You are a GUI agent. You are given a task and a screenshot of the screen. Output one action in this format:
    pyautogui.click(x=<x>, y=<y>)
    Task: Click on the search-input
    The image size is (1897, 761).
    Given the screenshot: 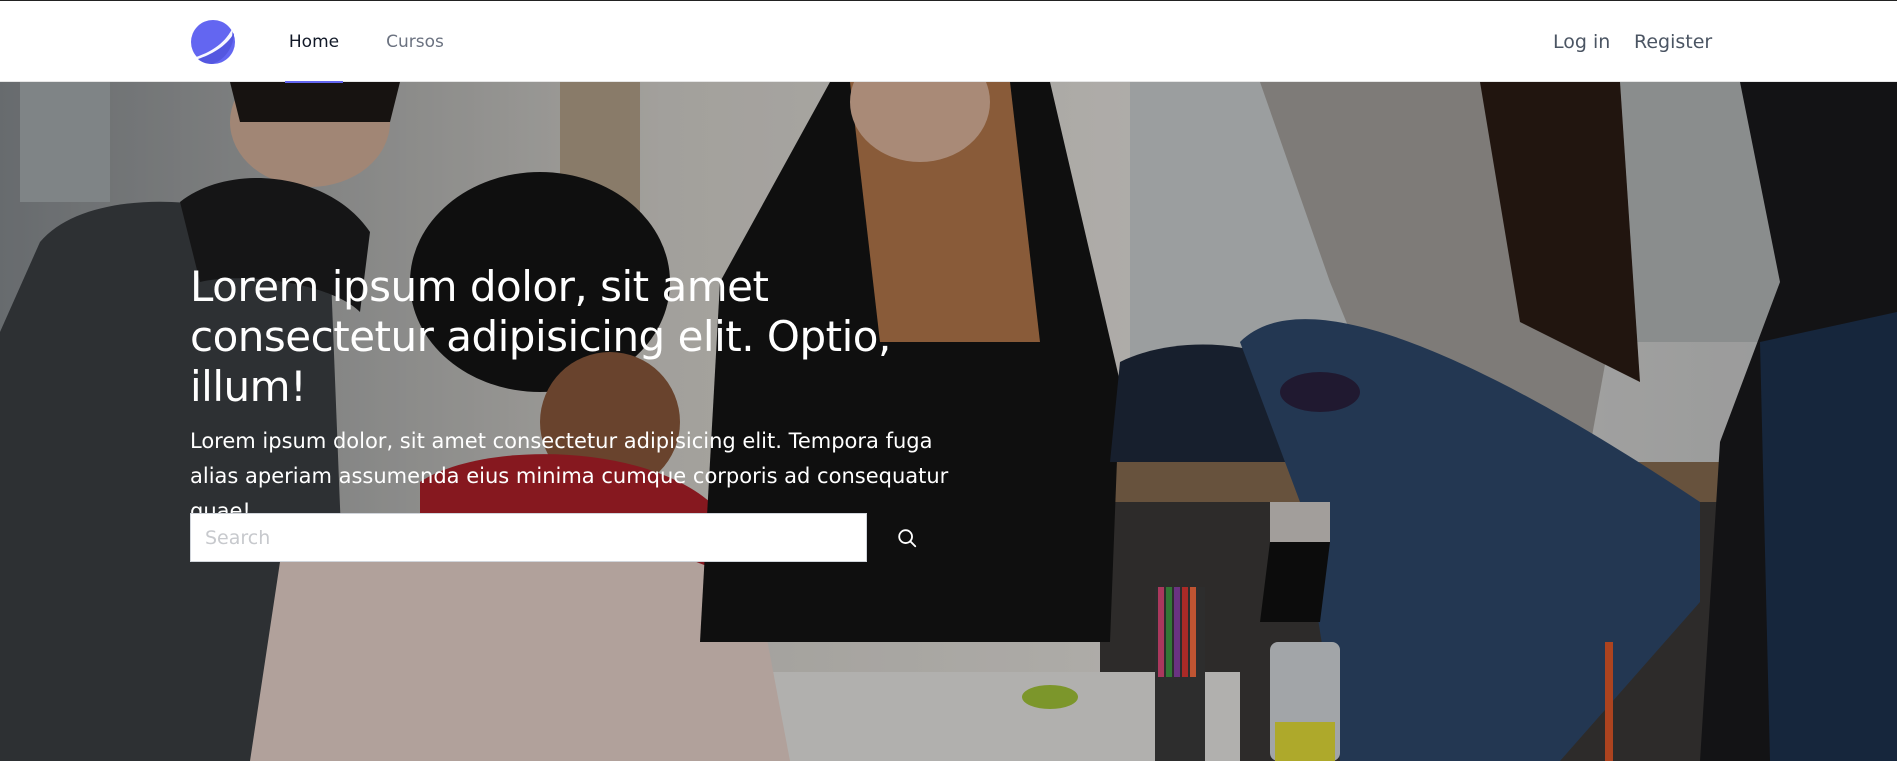 What is the action you would take?
    pyautogui.click(x=528, y=537)
    